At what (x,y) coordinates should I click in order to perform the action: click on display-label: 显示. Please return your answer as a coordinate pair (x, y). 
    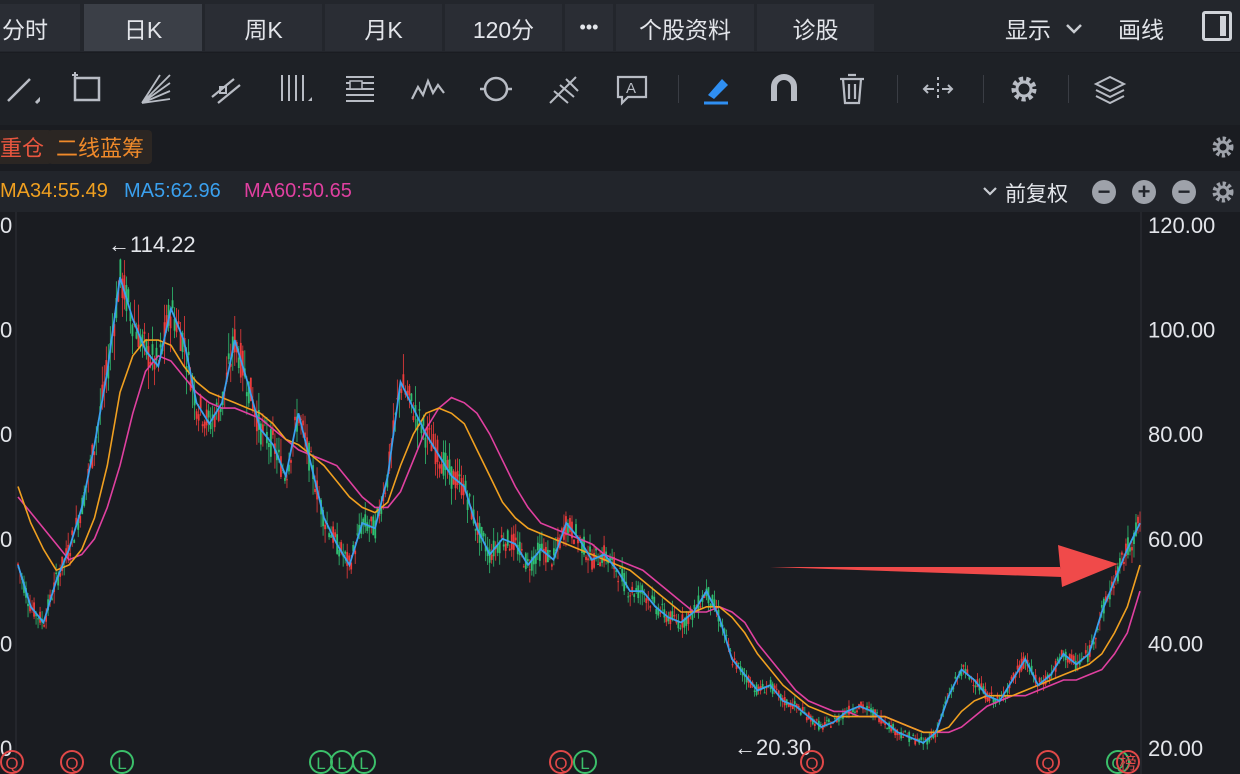
    Looking at the image, I should click on (1028, 29).